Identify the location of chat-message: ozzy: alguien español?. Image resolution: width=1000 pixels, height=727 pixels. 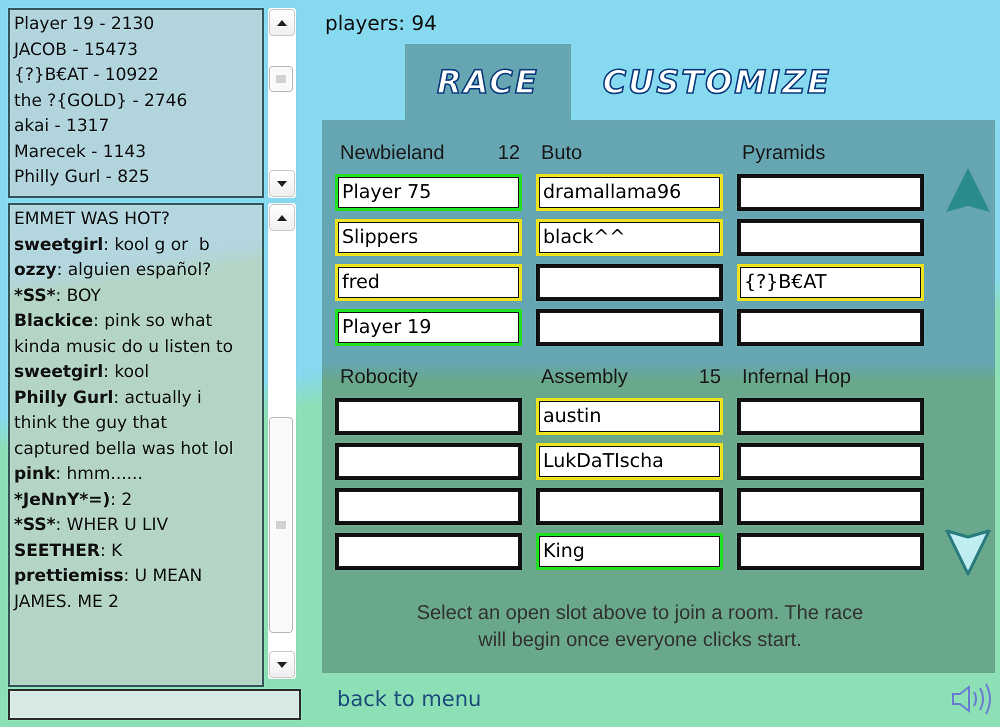
(113, 270).